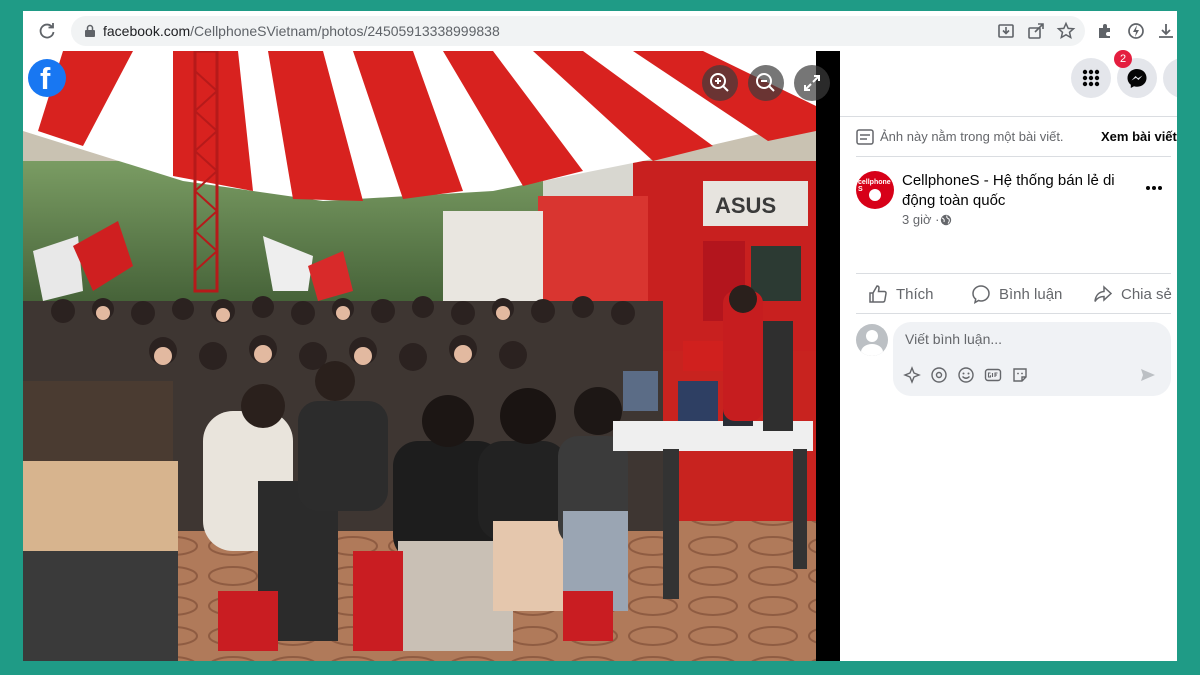 This screenshot has height=675, width=1200. I want to click on comment-input, so click(1030, 339).